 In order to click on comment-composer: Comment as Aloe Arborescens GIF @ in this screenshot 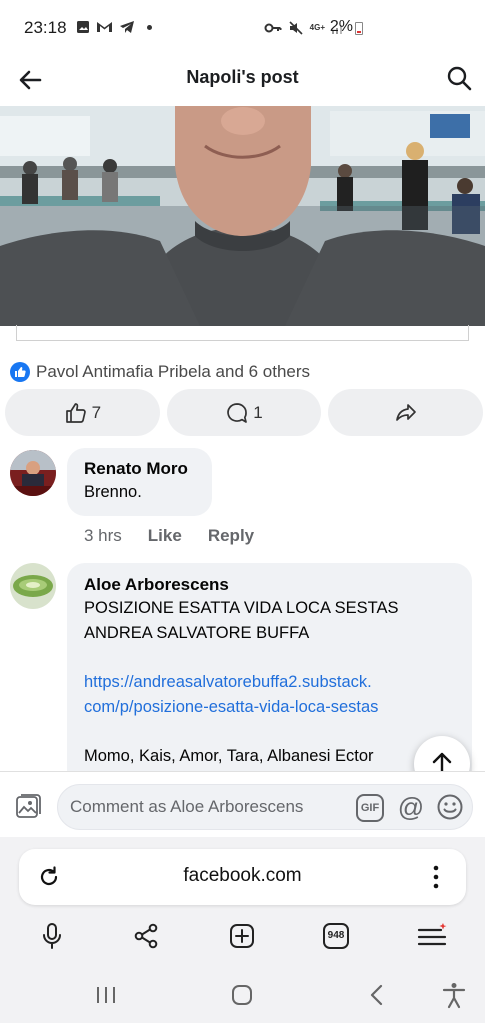, I will do `click(242, 804)`.